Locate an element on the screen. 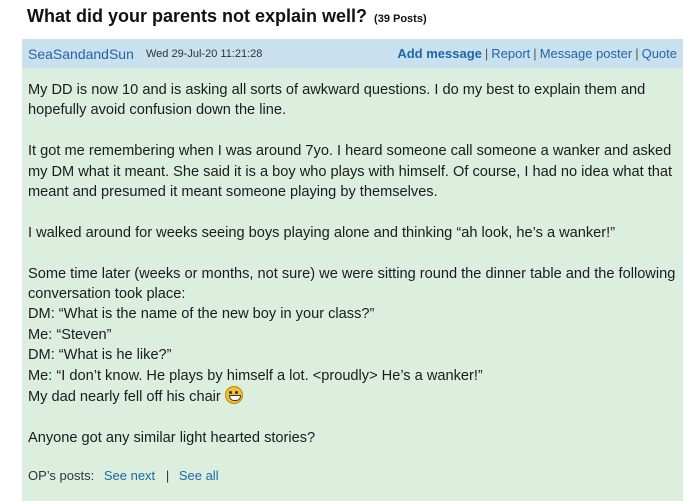 The image size is (700, 501). poster-name: SeaSandandSun is located at coordinates (81, 54).